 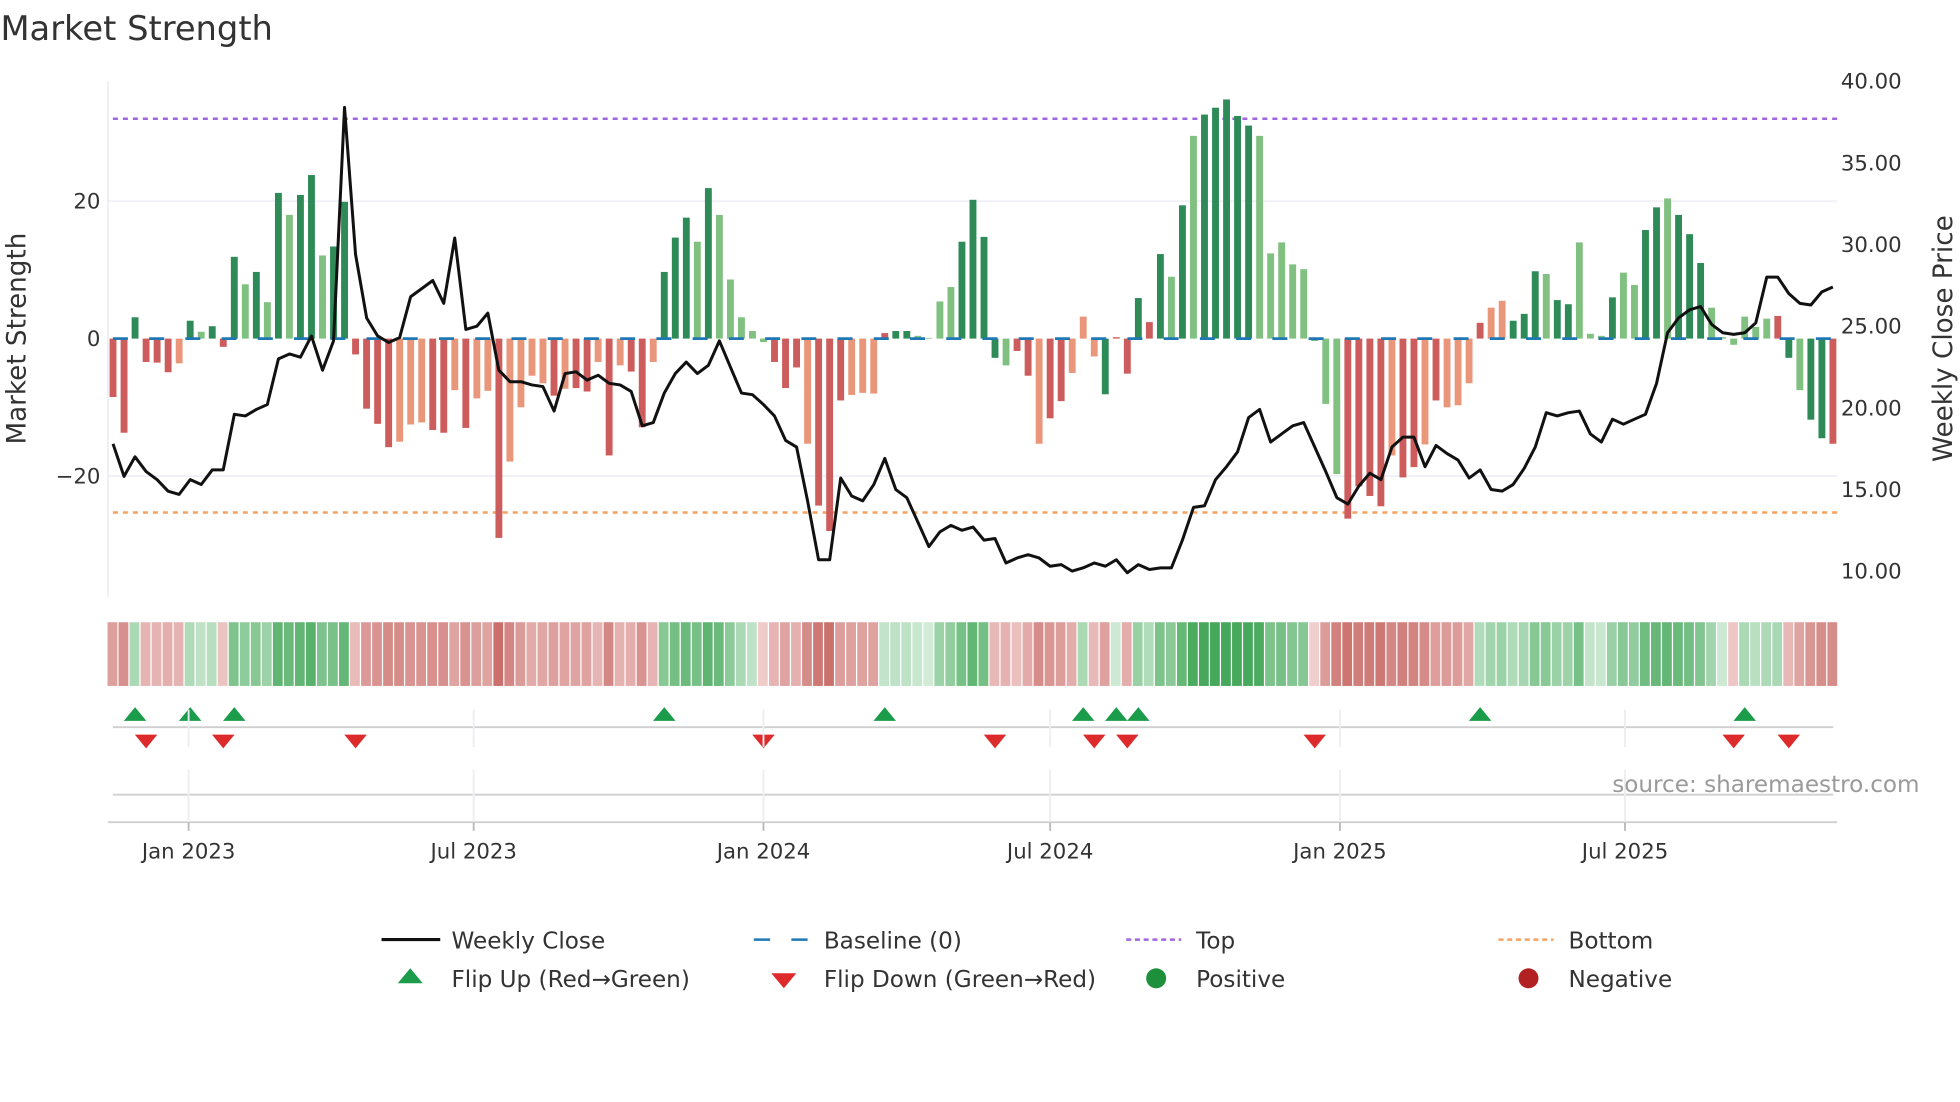 What do you see at coordinates (1049, 851) in the screenshot?
I see `x-tick-label: Jul 2024` at bounding box center [1049, 851].